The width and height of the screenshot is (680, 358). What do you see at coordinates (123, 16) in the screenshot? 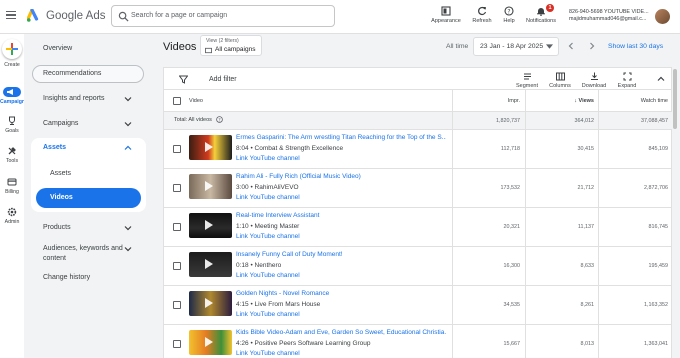
I see `search-icon` at bounding box center [123, 16].